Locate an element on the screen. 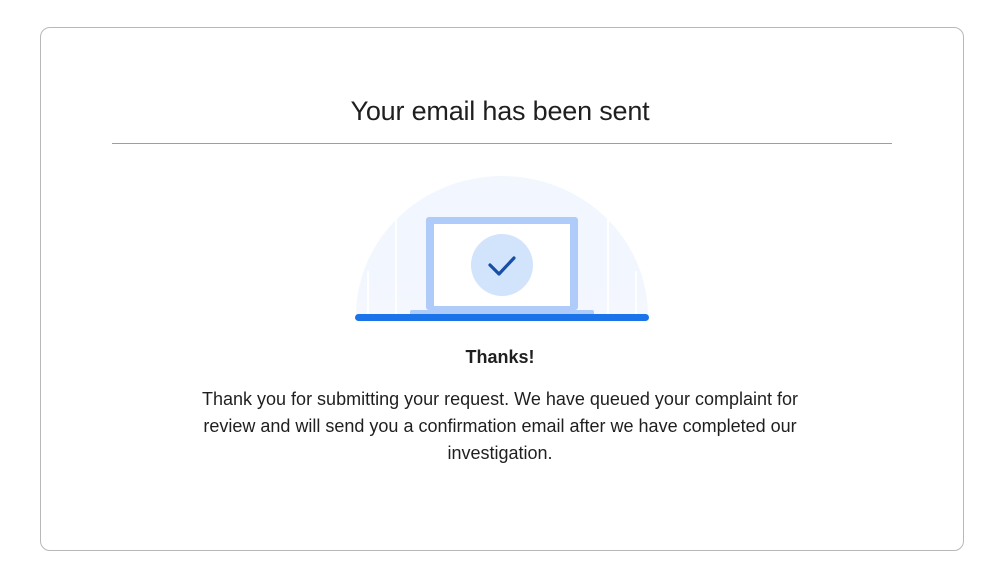 The width and height of the screenshot is (1000, 574). title-divider is located at coordinates (502, 143).